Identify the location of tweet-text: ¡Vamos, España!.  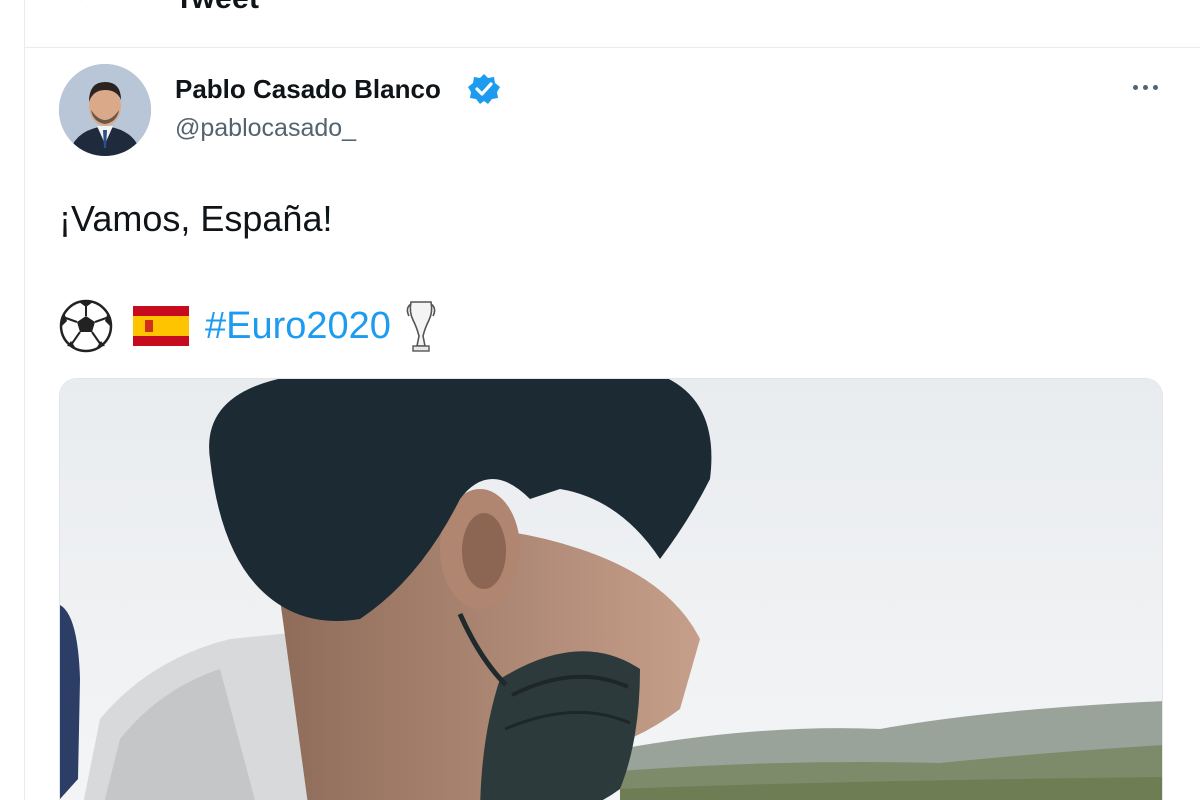
(196, 218).